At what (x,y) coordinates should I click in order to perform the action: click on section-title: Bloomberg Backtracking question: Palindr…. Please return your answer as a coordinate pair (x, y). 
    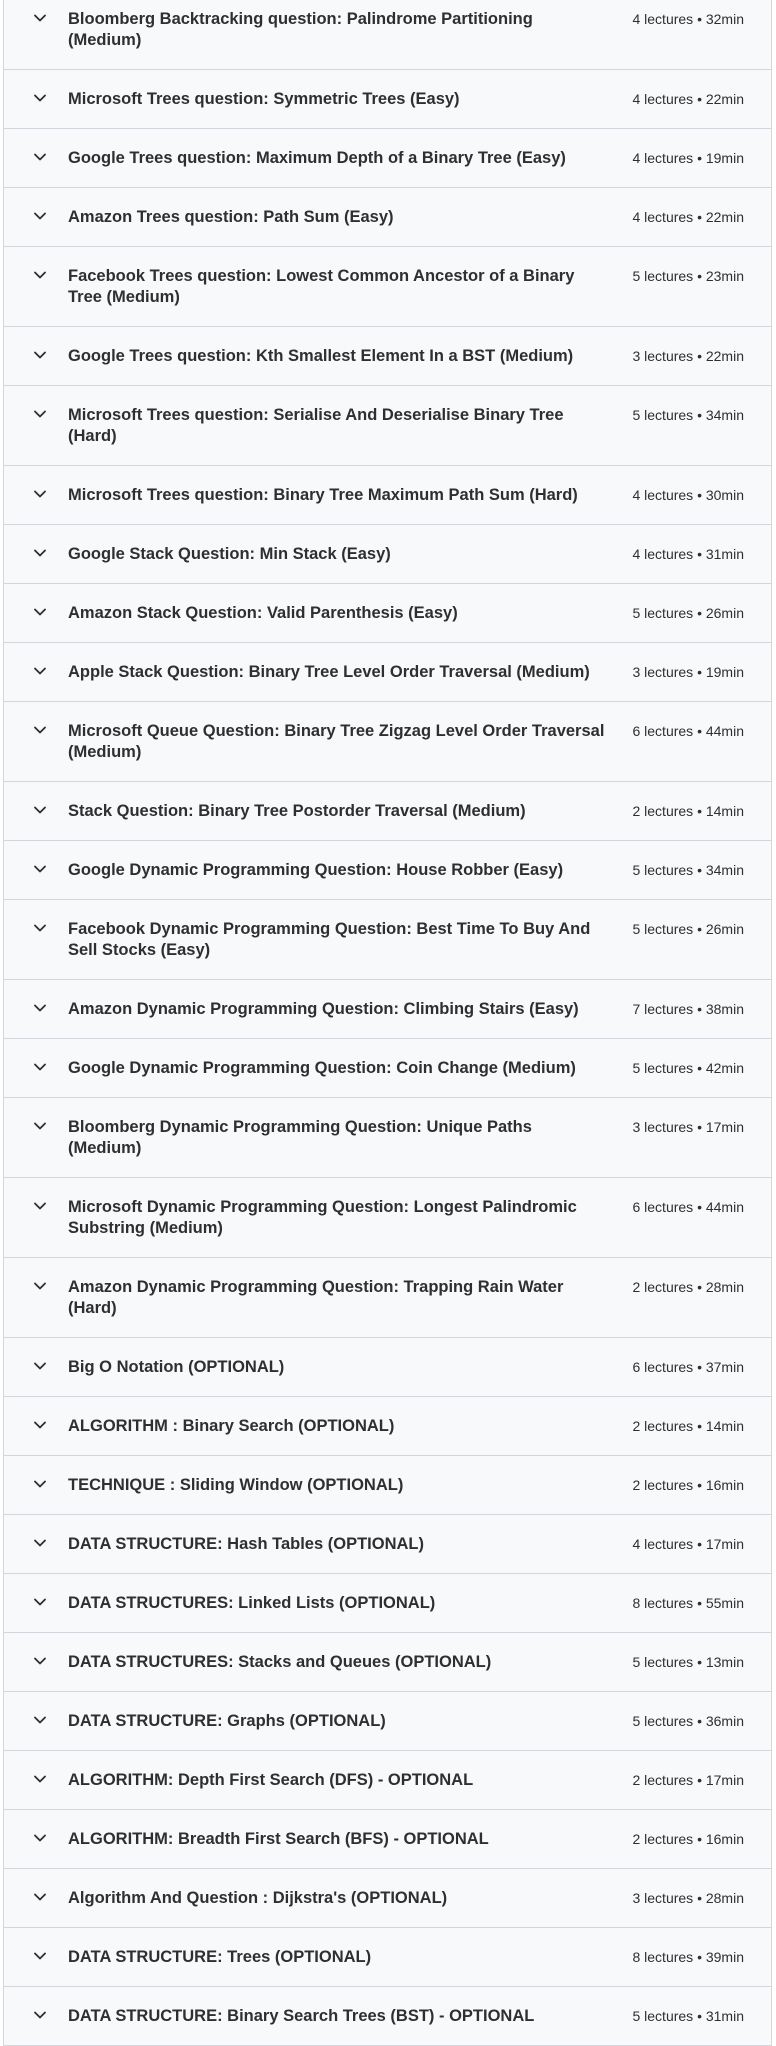
    Looking at the image, I should click on (300, 29).